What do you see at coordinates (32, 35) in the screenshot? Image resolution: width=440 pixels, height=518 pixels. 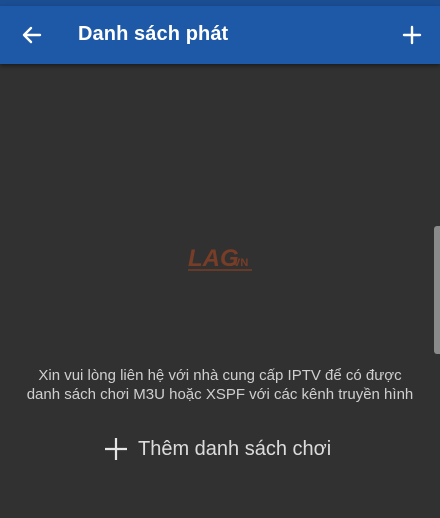 I see `back-arrow-icon` at bounding box center [32, 35].